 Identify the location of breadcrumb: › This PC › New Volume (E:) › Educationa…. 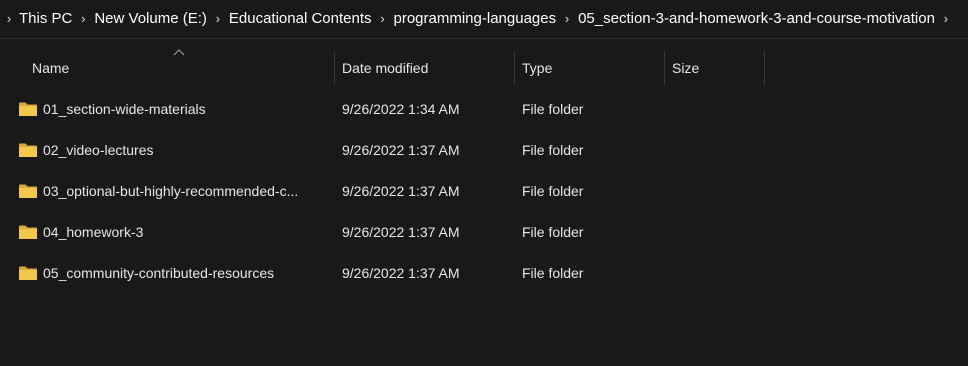
(484, 18).